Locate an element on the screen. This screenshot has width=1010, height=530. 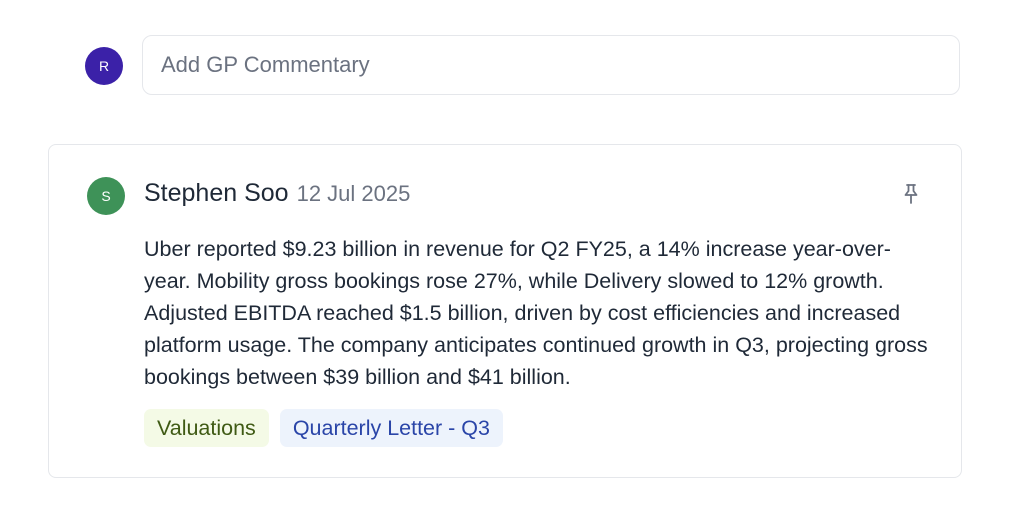
tag-list: Valuations Quarterly Letter - Q3 is located at coordinates (323, 428).